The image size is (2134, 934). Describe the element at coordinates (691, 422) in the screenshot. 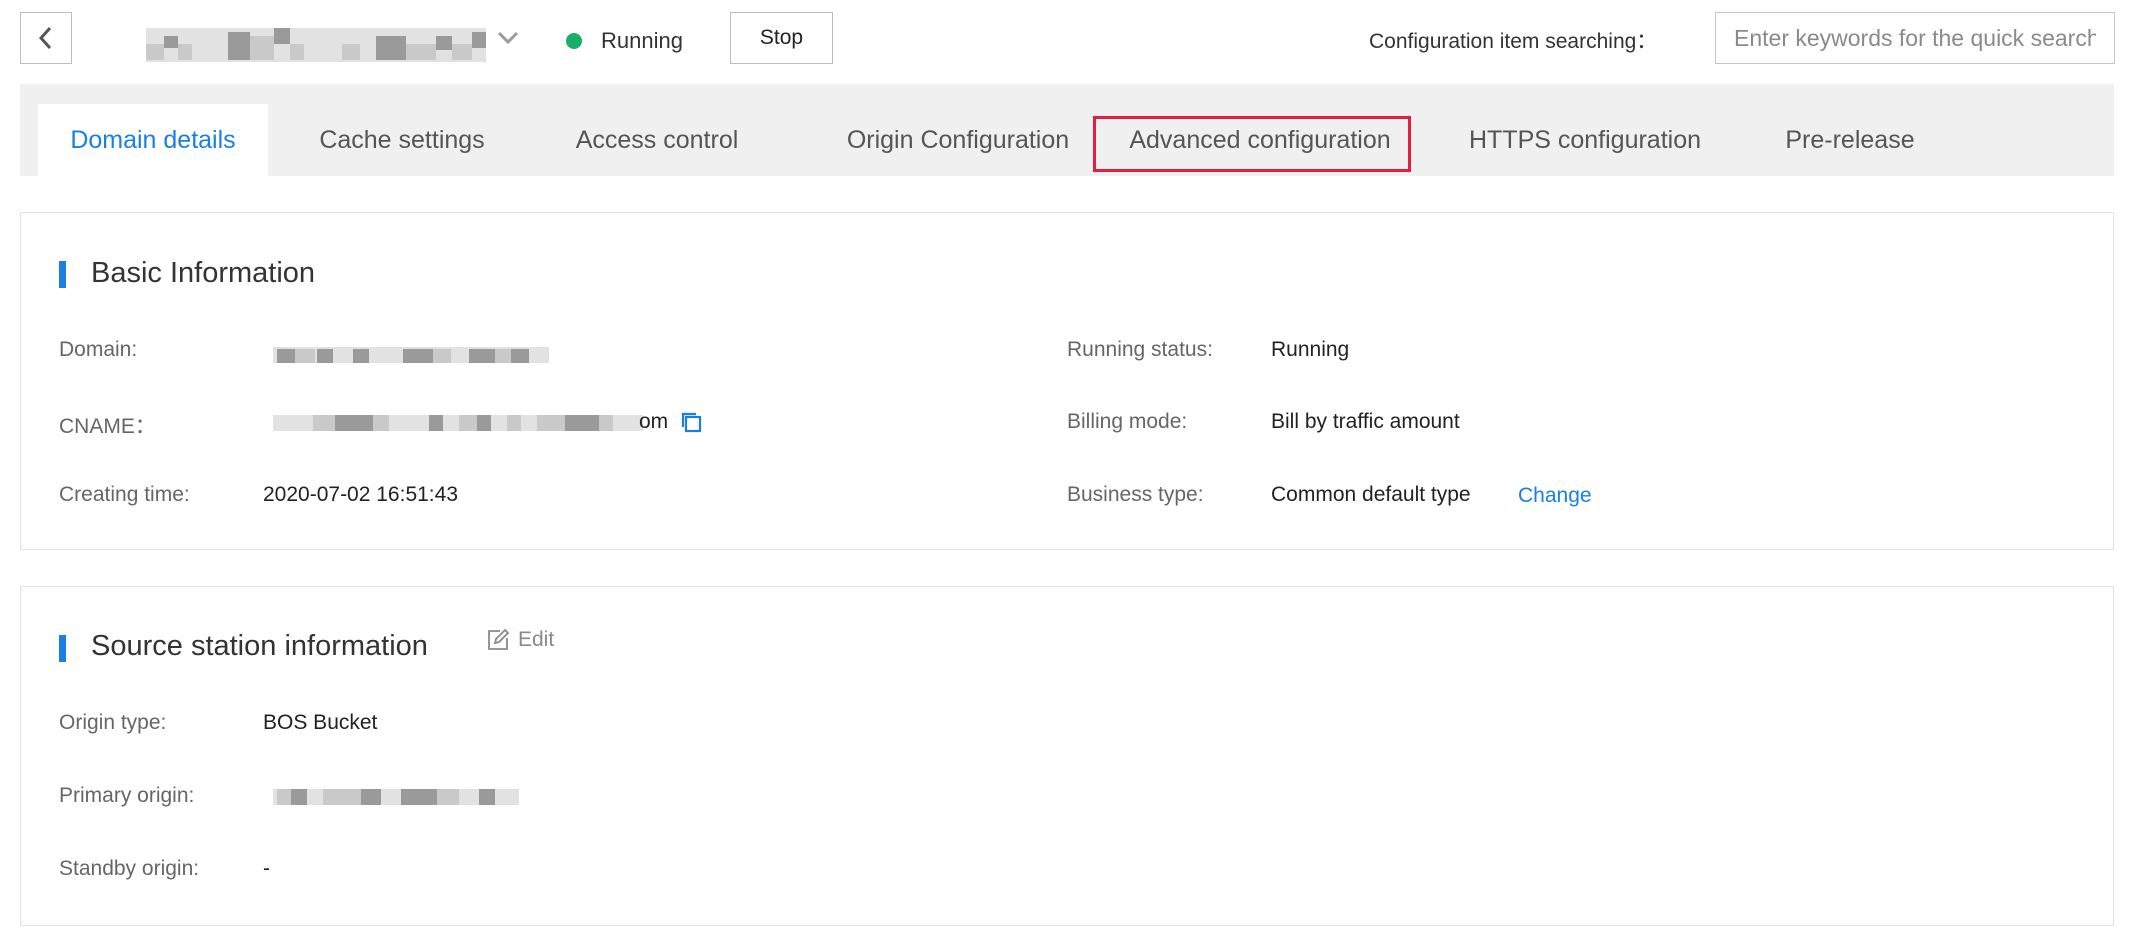

I see `copy-icon` at that location.